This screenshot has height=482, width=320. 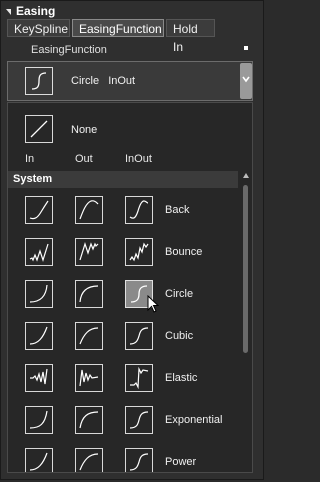 I want to click on exponential-in-icon, so click(x=39, y=420).